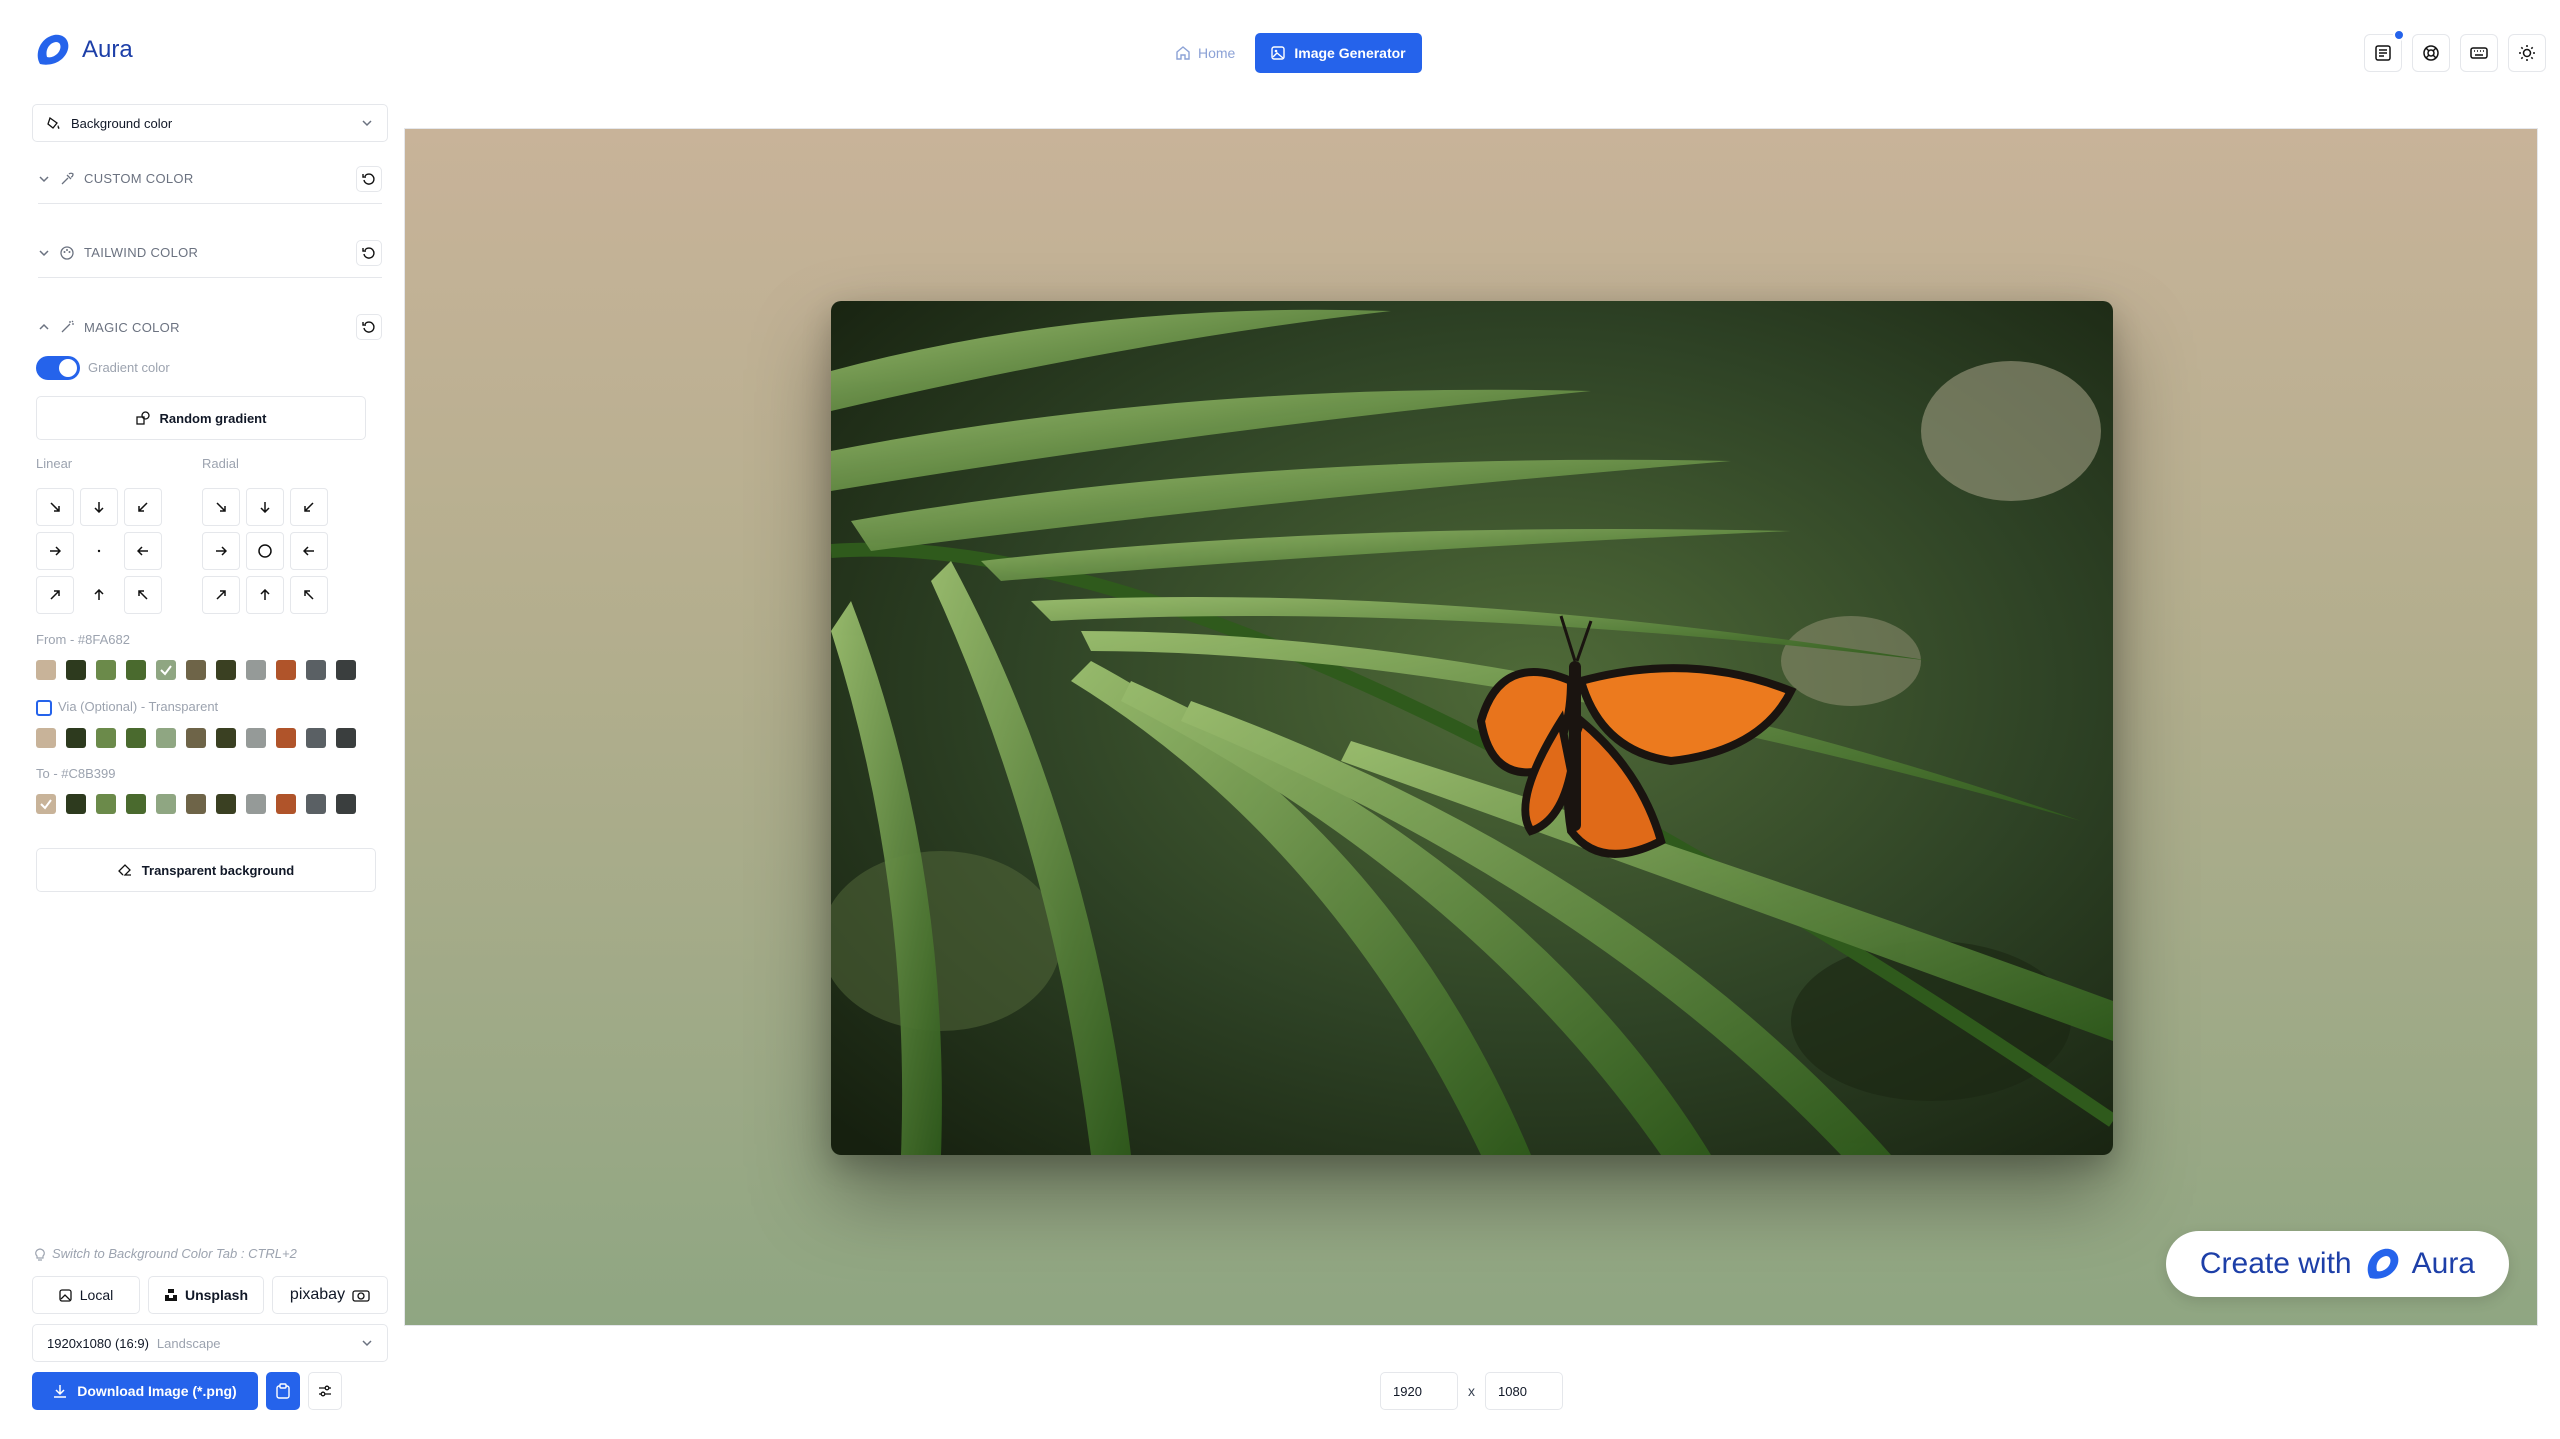  I want to click on support-icon, so click(2431, 53).